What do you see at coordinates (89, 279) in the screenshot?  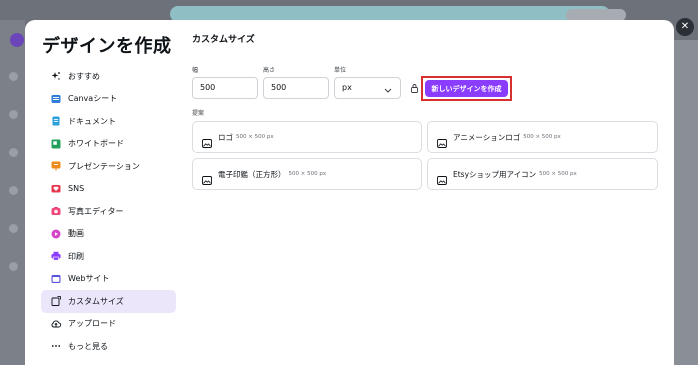 I see `nav-item-label: Webサイト` at bounding box center [89, 279].